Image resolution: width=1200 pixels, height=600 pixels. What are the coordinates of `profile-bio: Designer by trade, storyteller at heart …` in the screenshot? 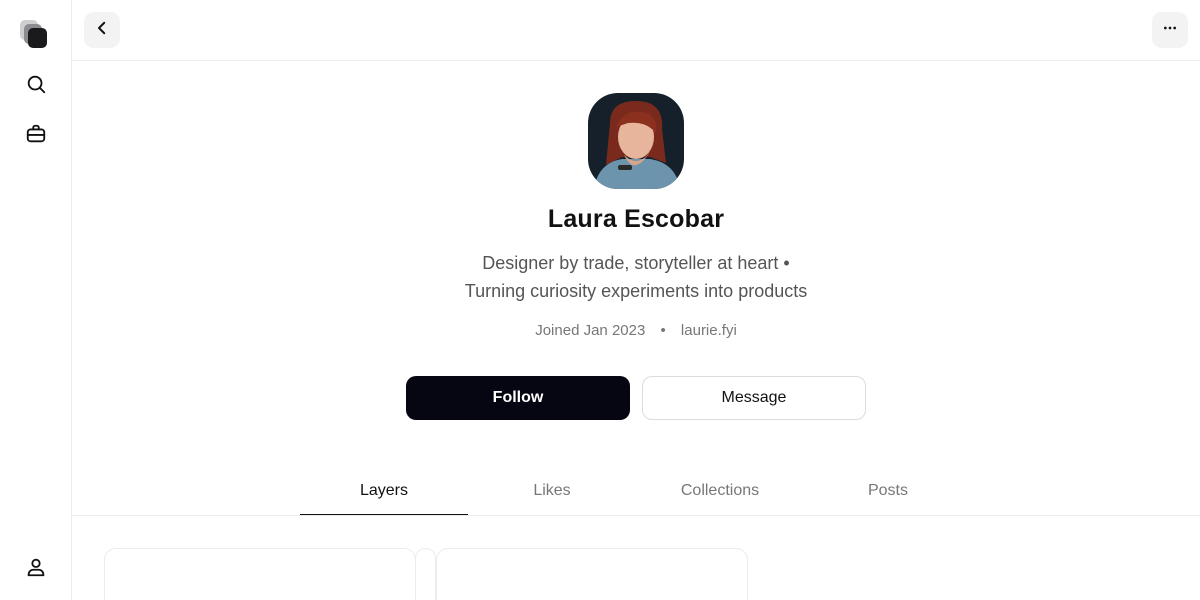 It's located at (636, 277).